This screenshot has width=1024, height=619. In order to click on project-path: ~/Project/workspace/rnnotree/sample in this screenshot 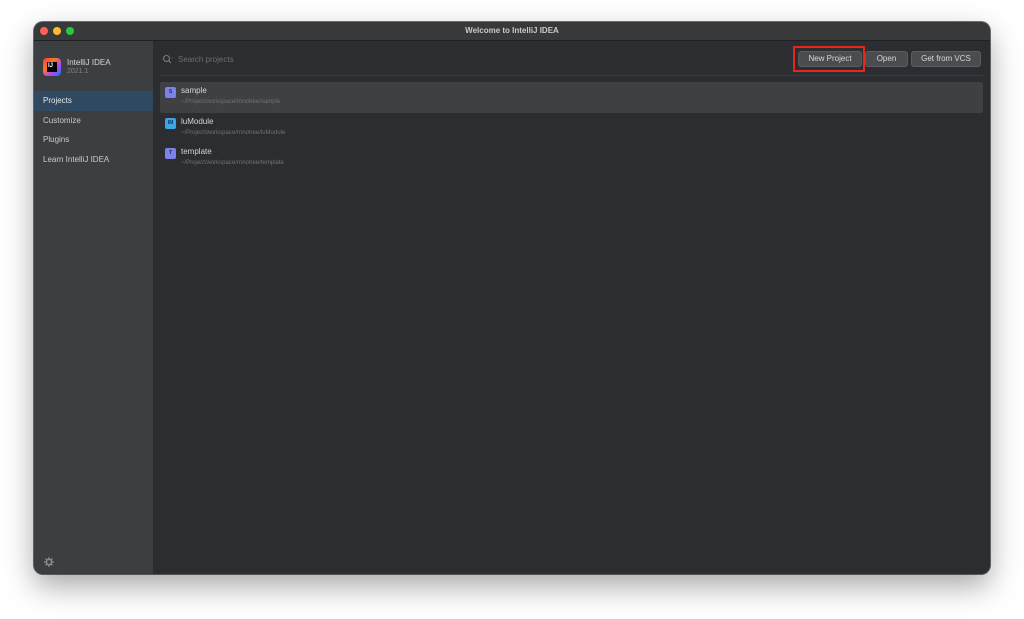, I will do `click(231, 102)`.